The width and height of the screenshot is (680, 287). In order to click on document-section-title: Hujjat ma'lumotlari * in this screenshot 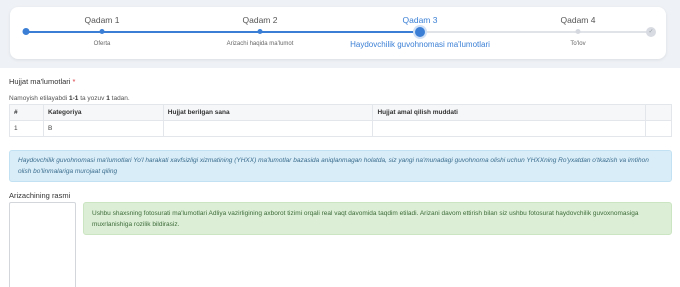, I will do `click(42, 81)`.